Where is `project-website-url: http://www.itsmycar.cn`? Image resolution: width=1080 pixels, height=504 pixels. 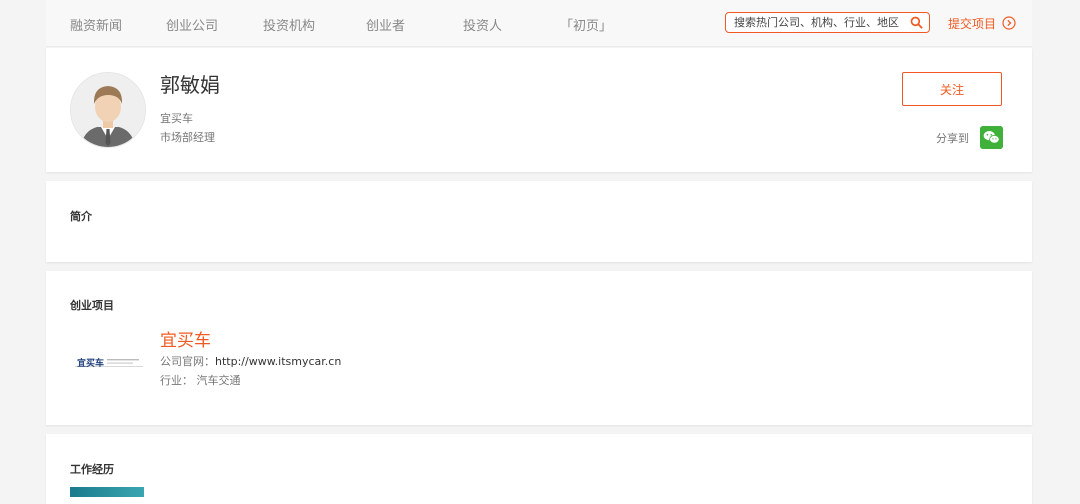 project-website-url: http://www.itsmycar.cn is located at coordinates (278, 361).